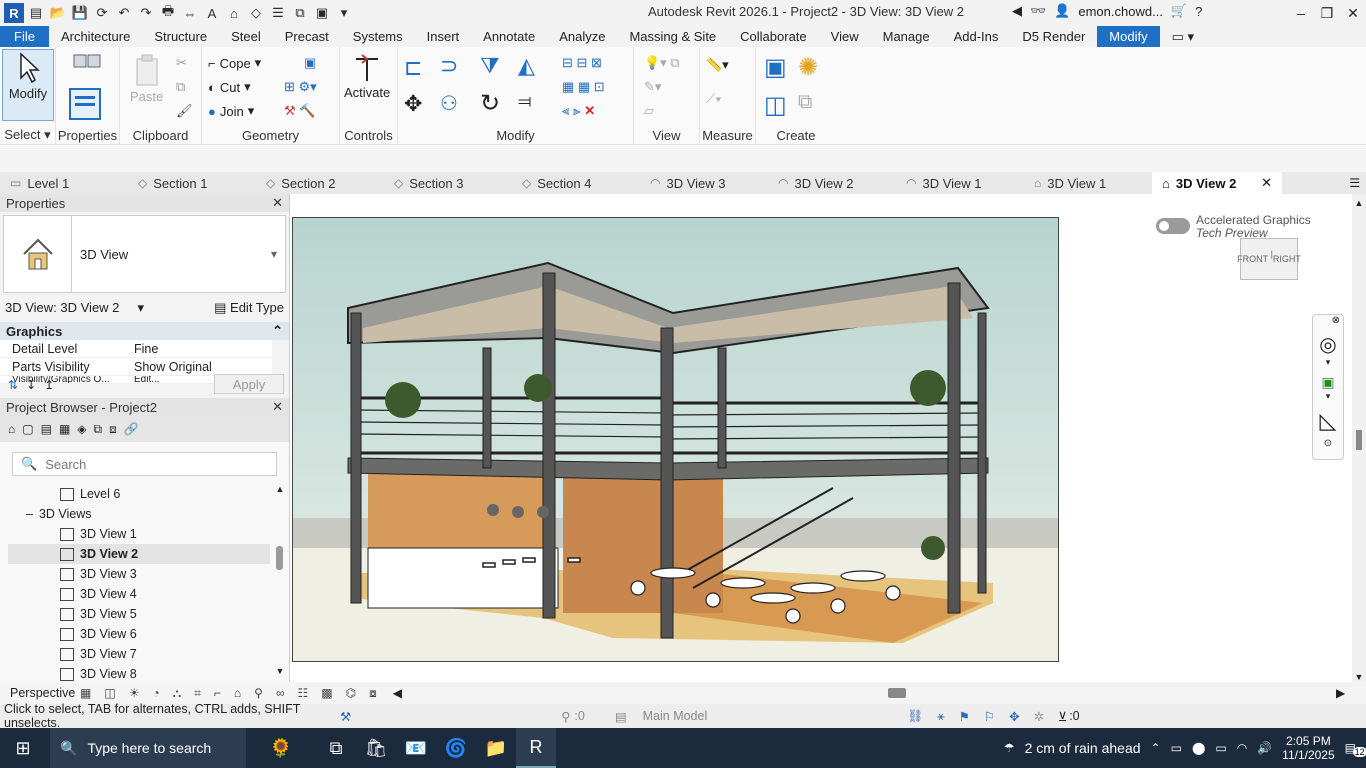  I want to click on viewcube-right: RIGHT, so click(1287, 259).